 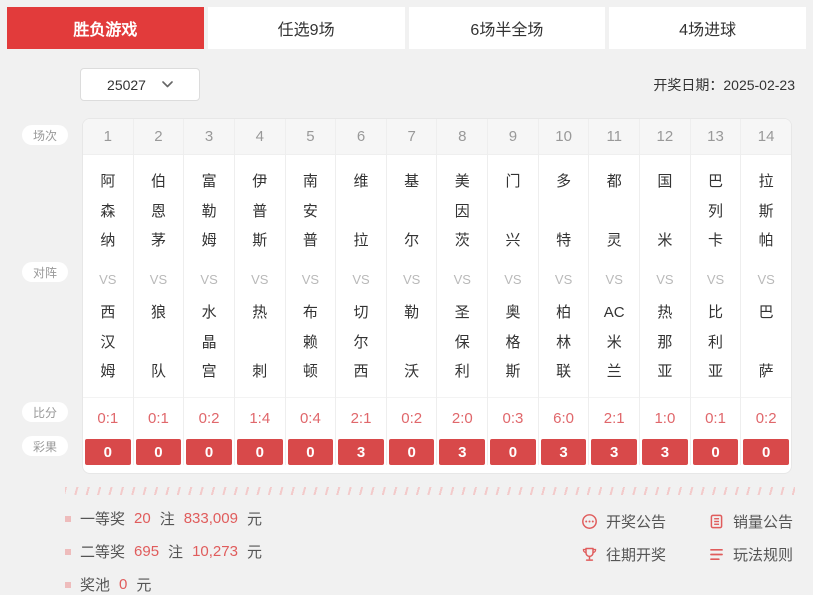 What do you see at coordinates (750, 554) in the screenshot?
I see `link-list-lines: 玩法规则` at bounding box center [750, 554].